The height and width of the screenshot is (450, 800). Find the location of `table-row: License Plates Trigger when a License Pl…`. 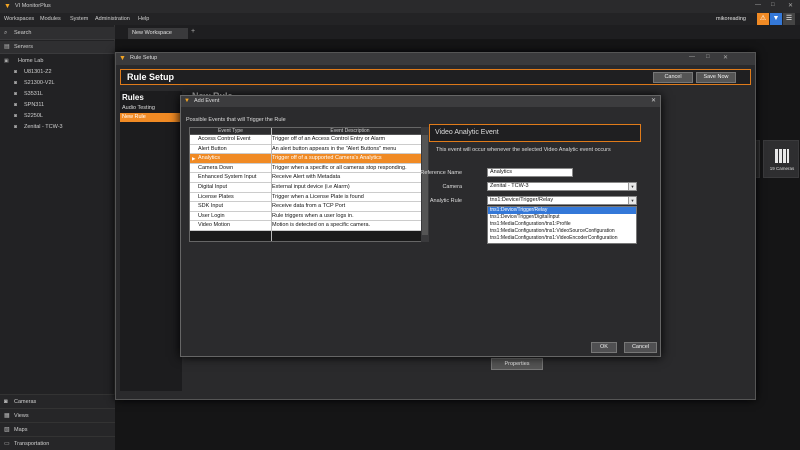

table-row: License Plates Trigger when a License Pl… is located at coordinates (309, 197).